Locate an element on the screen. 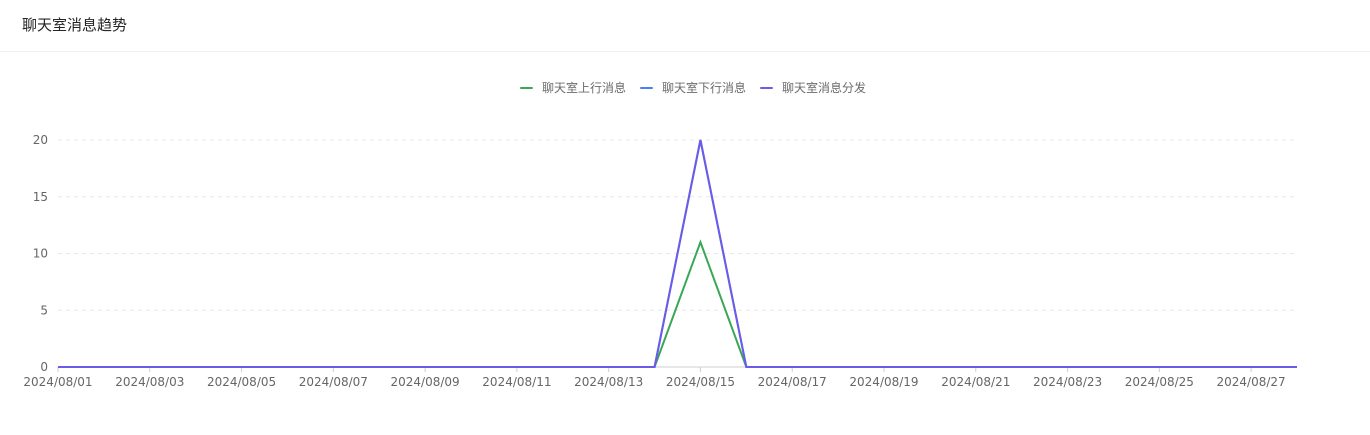  x-tick-label: 2024/08/13 is located at coordinates (608, 382).